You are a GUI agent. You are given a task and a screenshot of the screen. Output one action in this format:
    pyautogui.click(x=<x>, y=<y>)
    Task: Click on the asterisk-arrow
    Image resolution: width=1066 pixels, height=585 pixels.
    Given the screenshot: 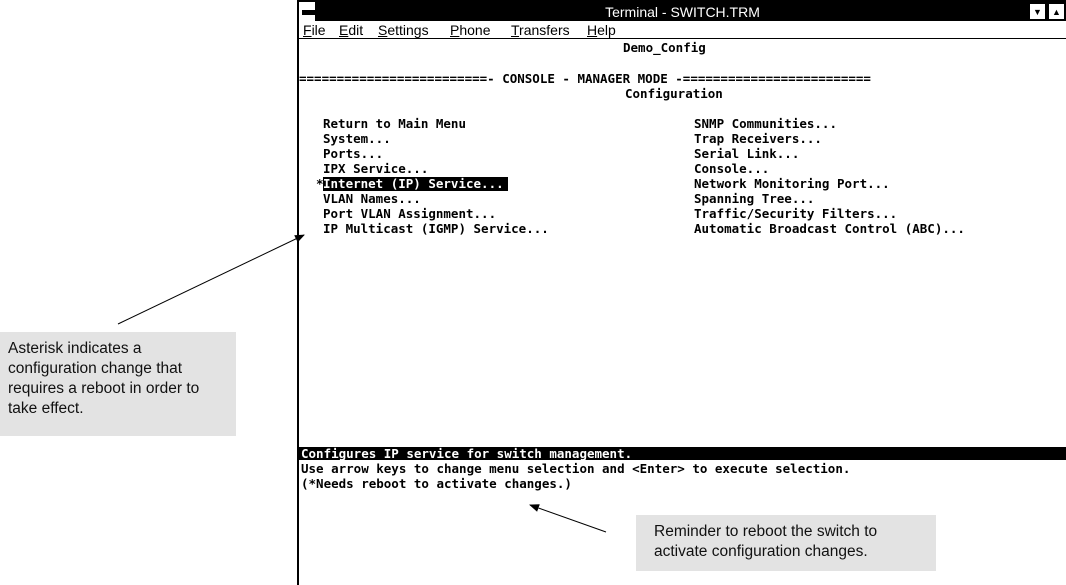 What is the action you would take?
    pyautogui.click(x=211, y=279)
    